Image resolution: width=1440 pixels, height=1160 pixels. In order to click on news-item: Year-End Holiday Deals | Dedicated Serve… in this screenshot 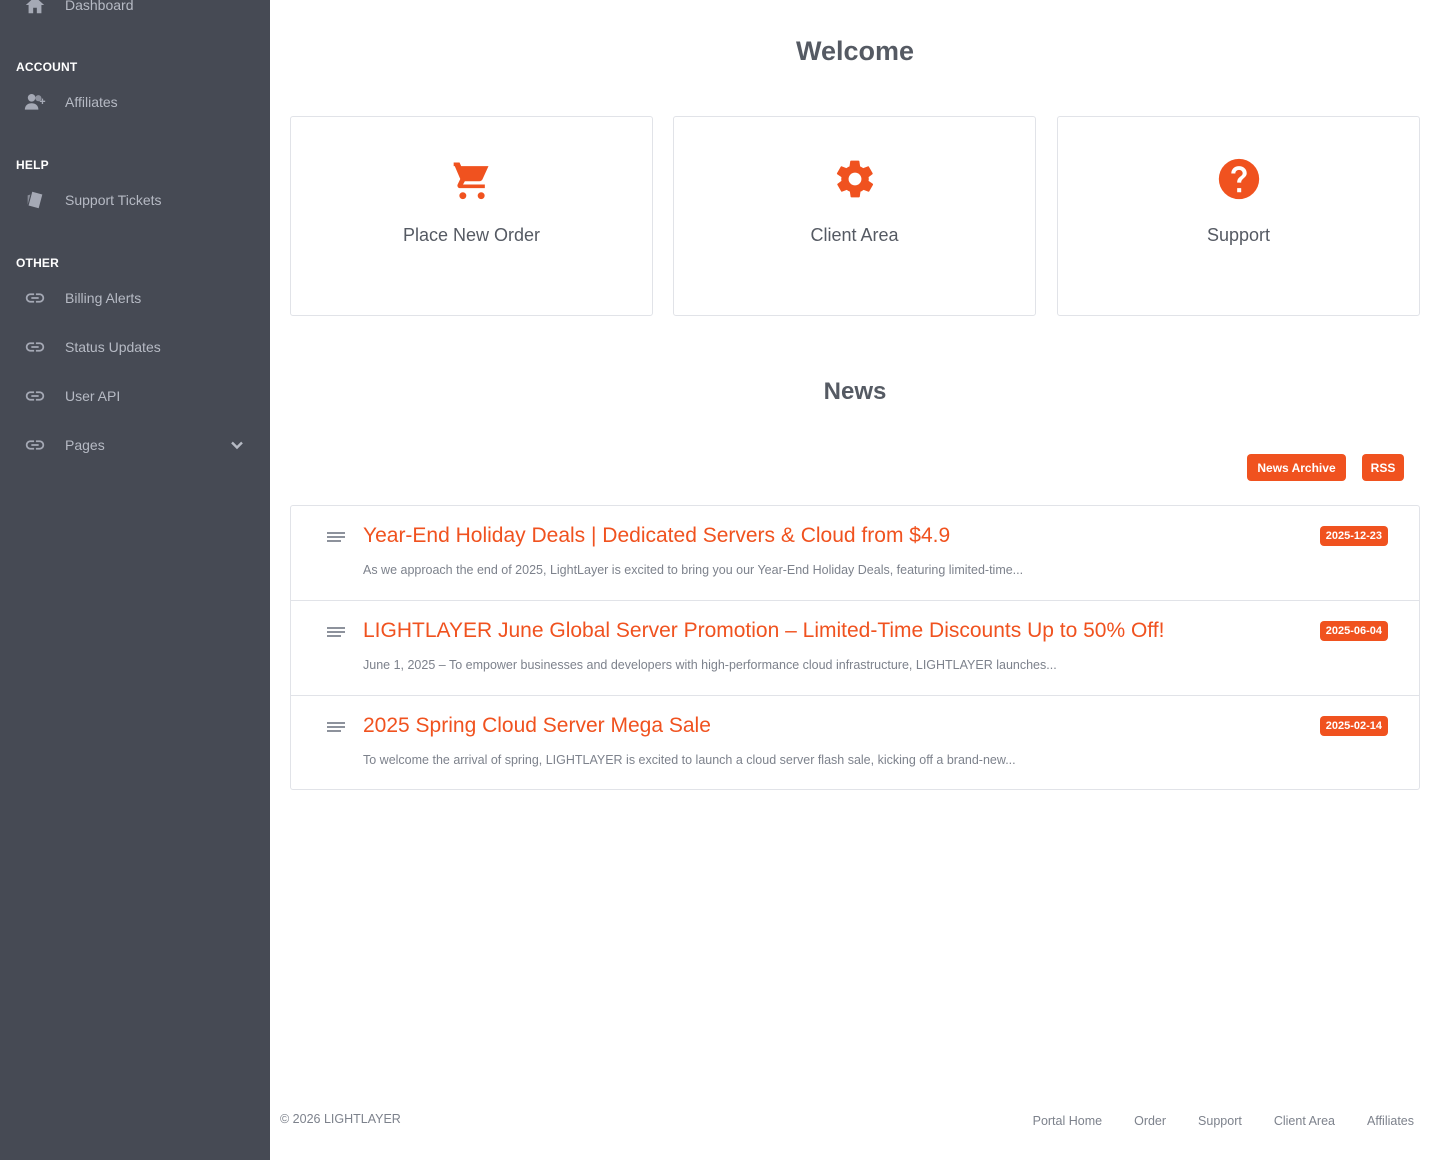, I will do `click(855, 553)`.